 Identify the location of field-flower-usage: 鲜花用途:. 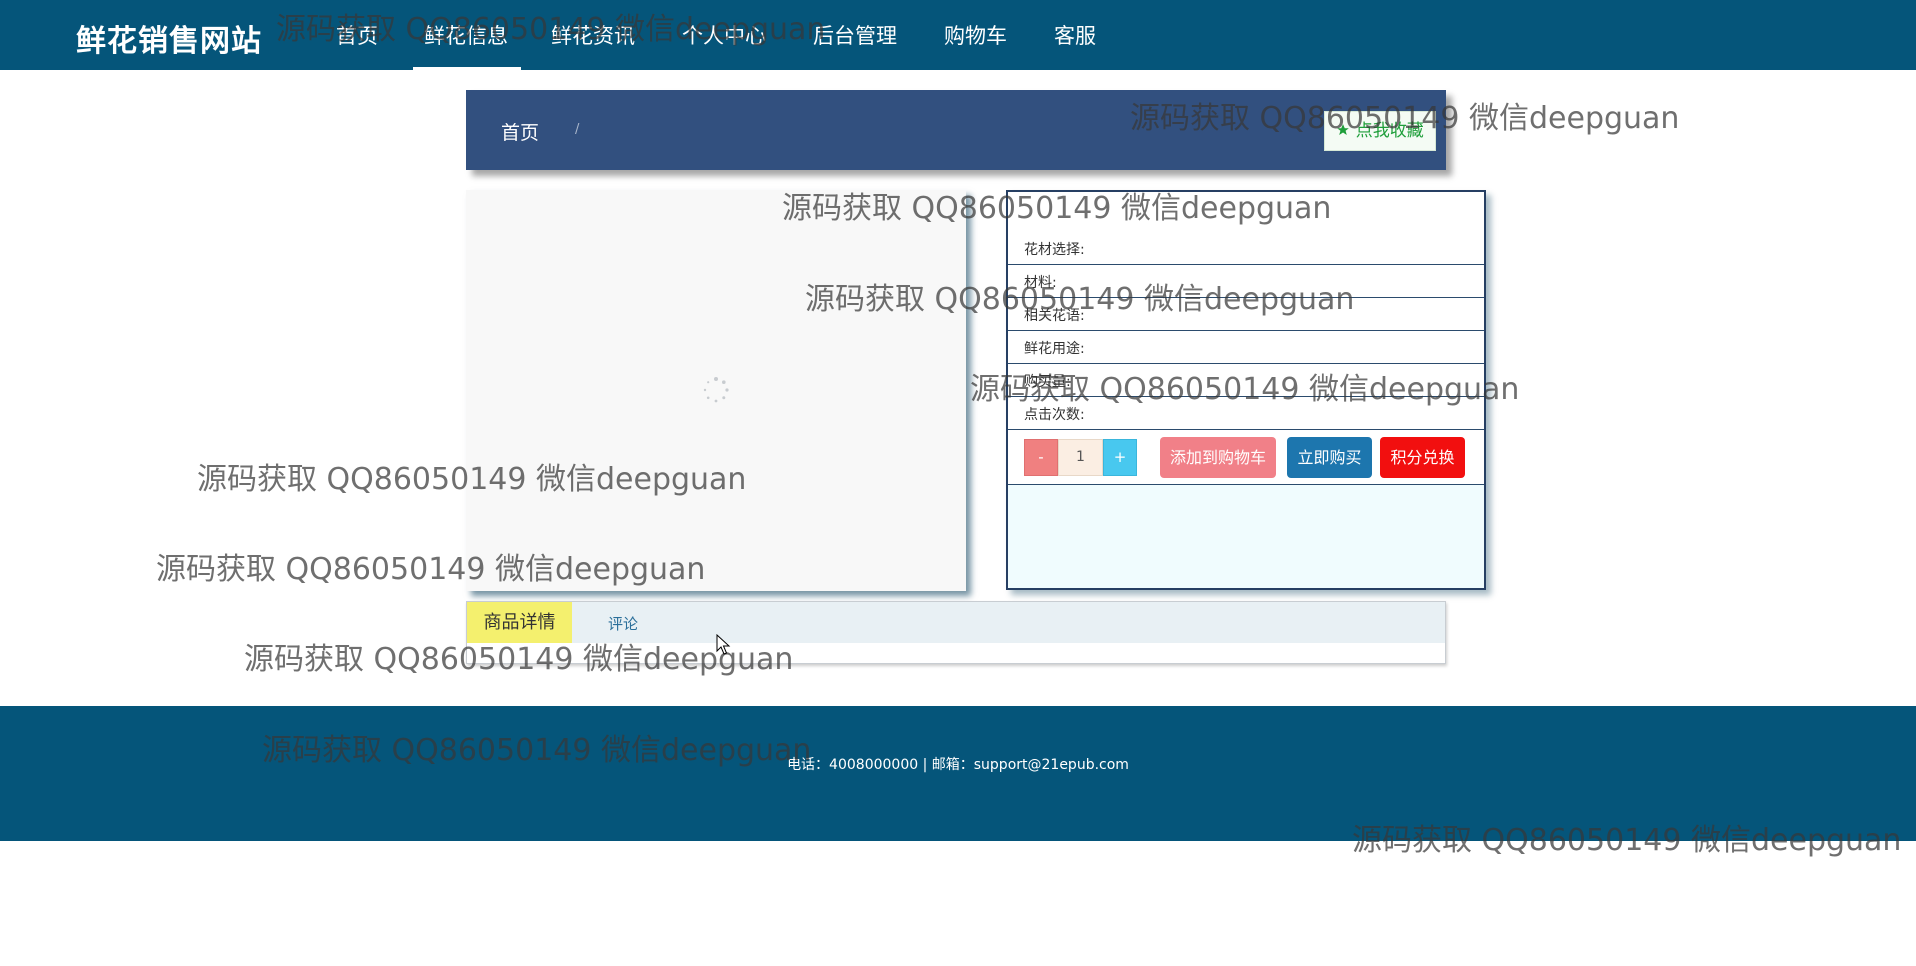
(1246, 347).